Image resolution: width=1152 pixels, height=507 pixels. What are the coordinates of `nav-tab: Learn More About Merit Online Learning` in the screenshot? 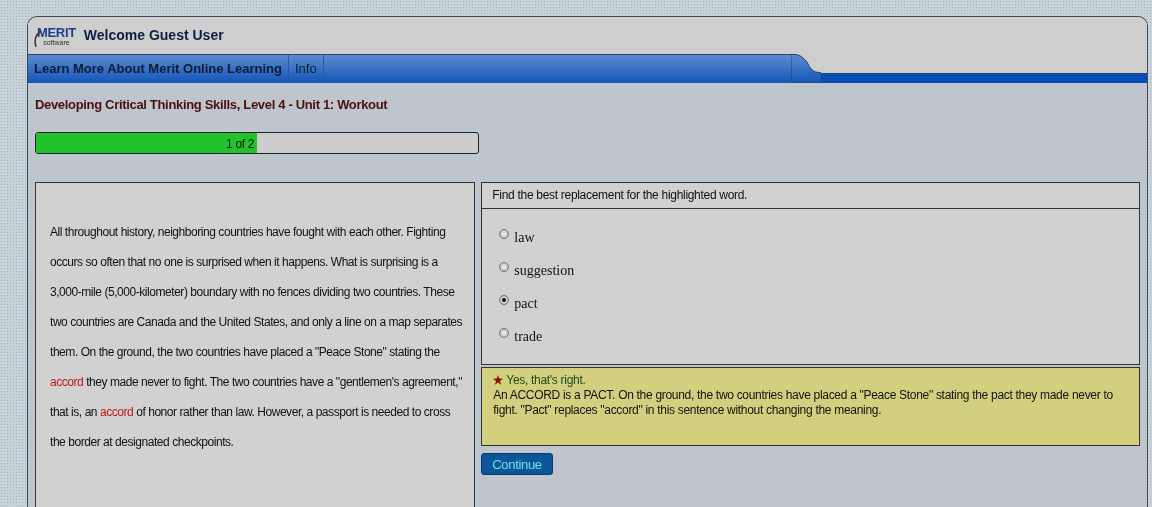 It's located at (158, 69).